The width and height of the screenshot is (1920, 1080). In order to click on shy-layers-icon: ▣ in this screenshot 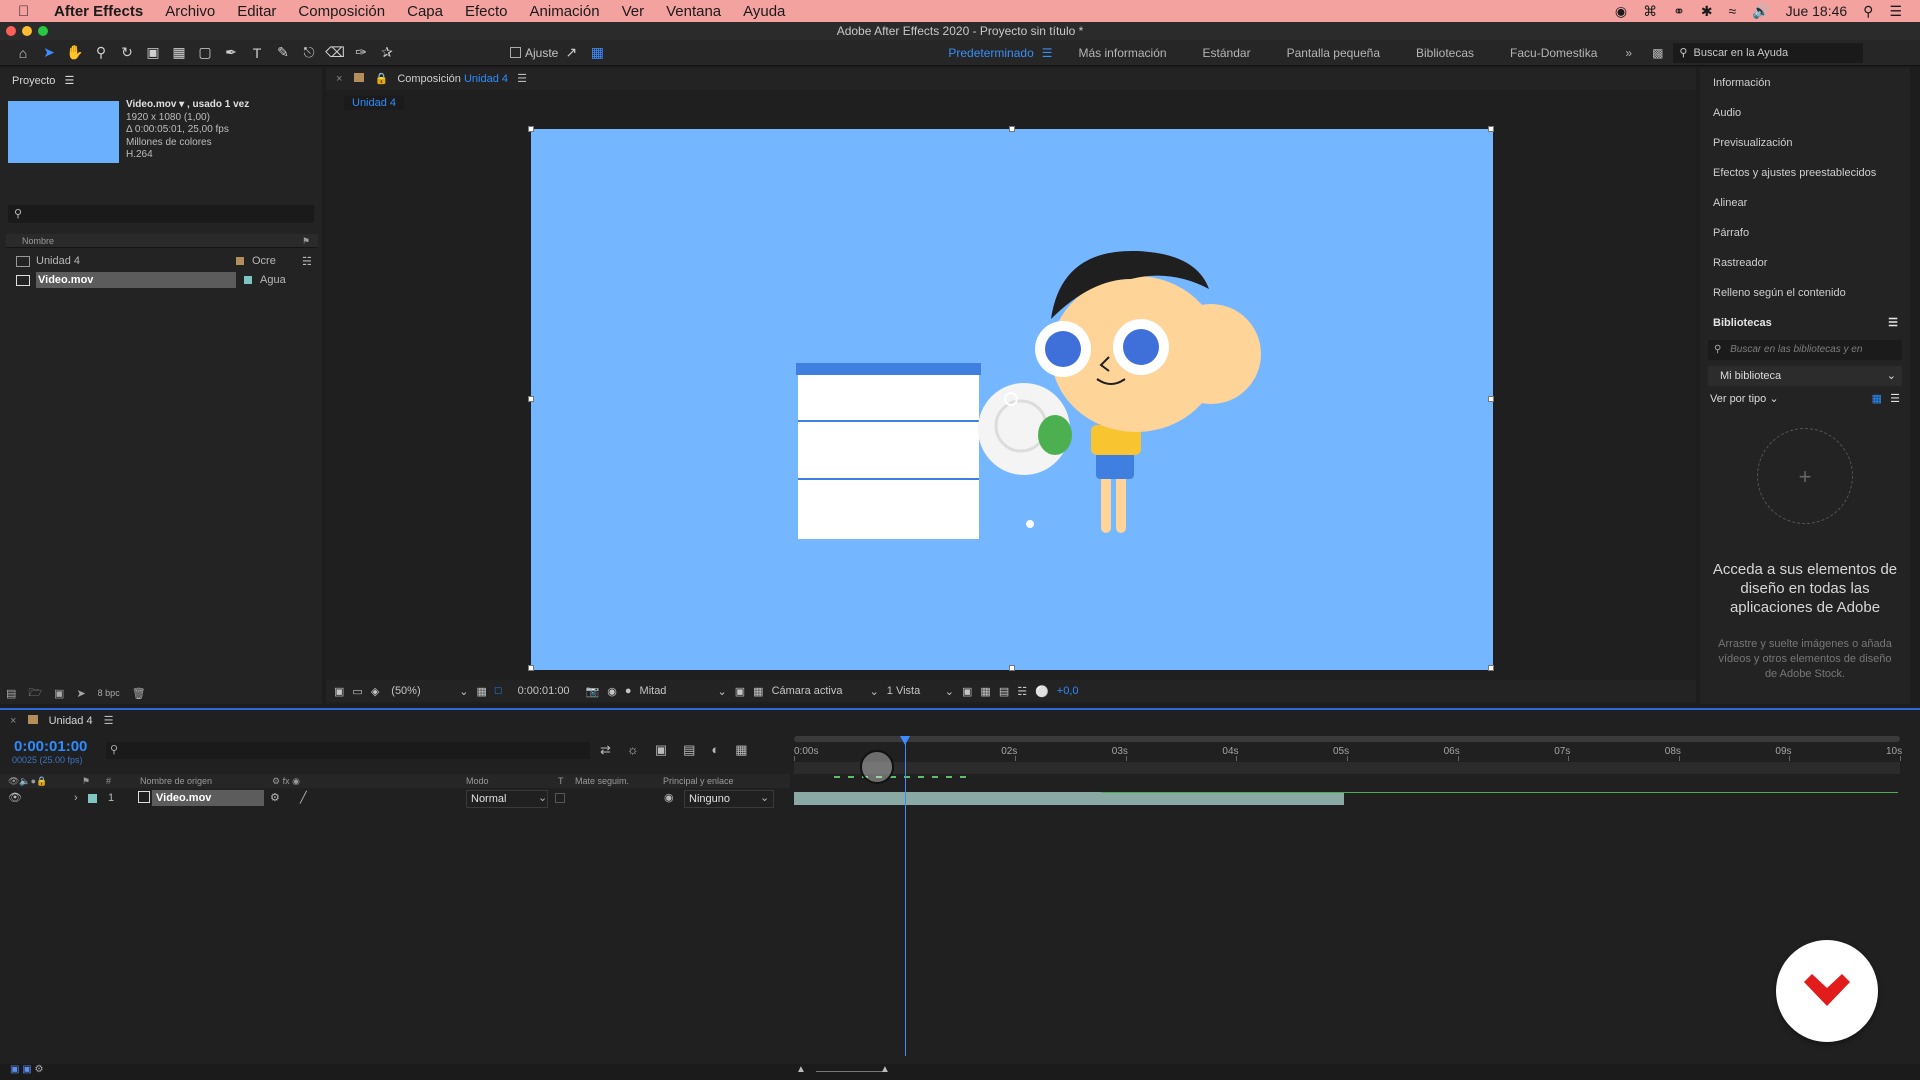, I will do `click(661, 750)`.